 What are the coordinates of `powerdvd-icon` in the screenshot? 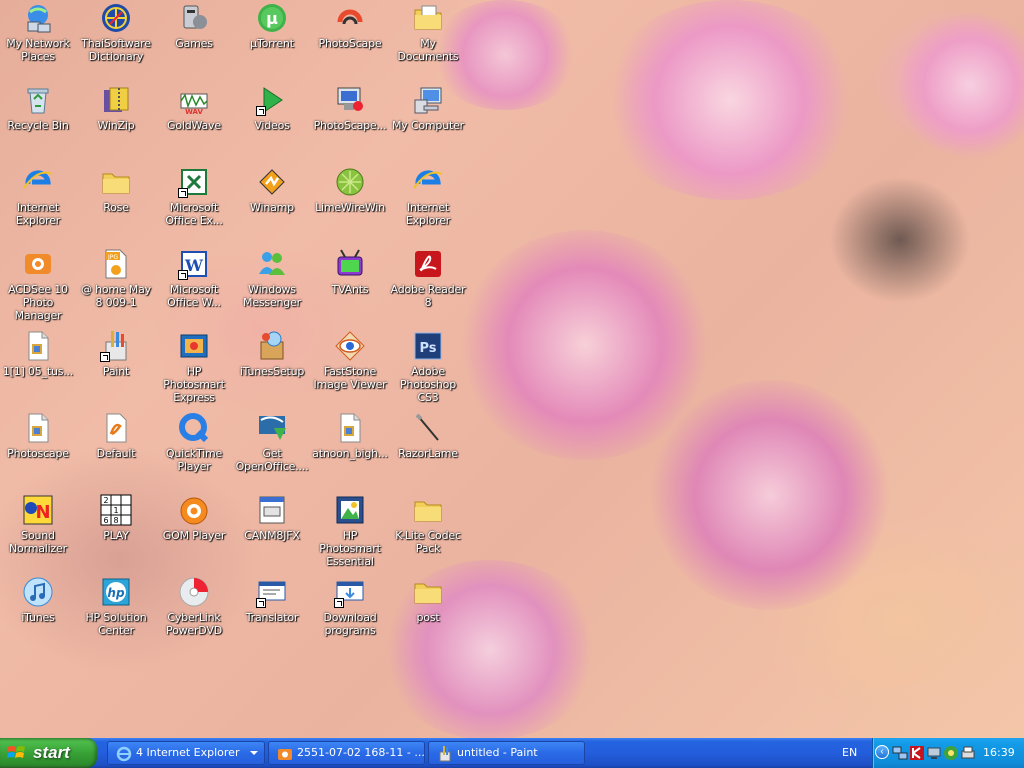 It's located at (194, 592).